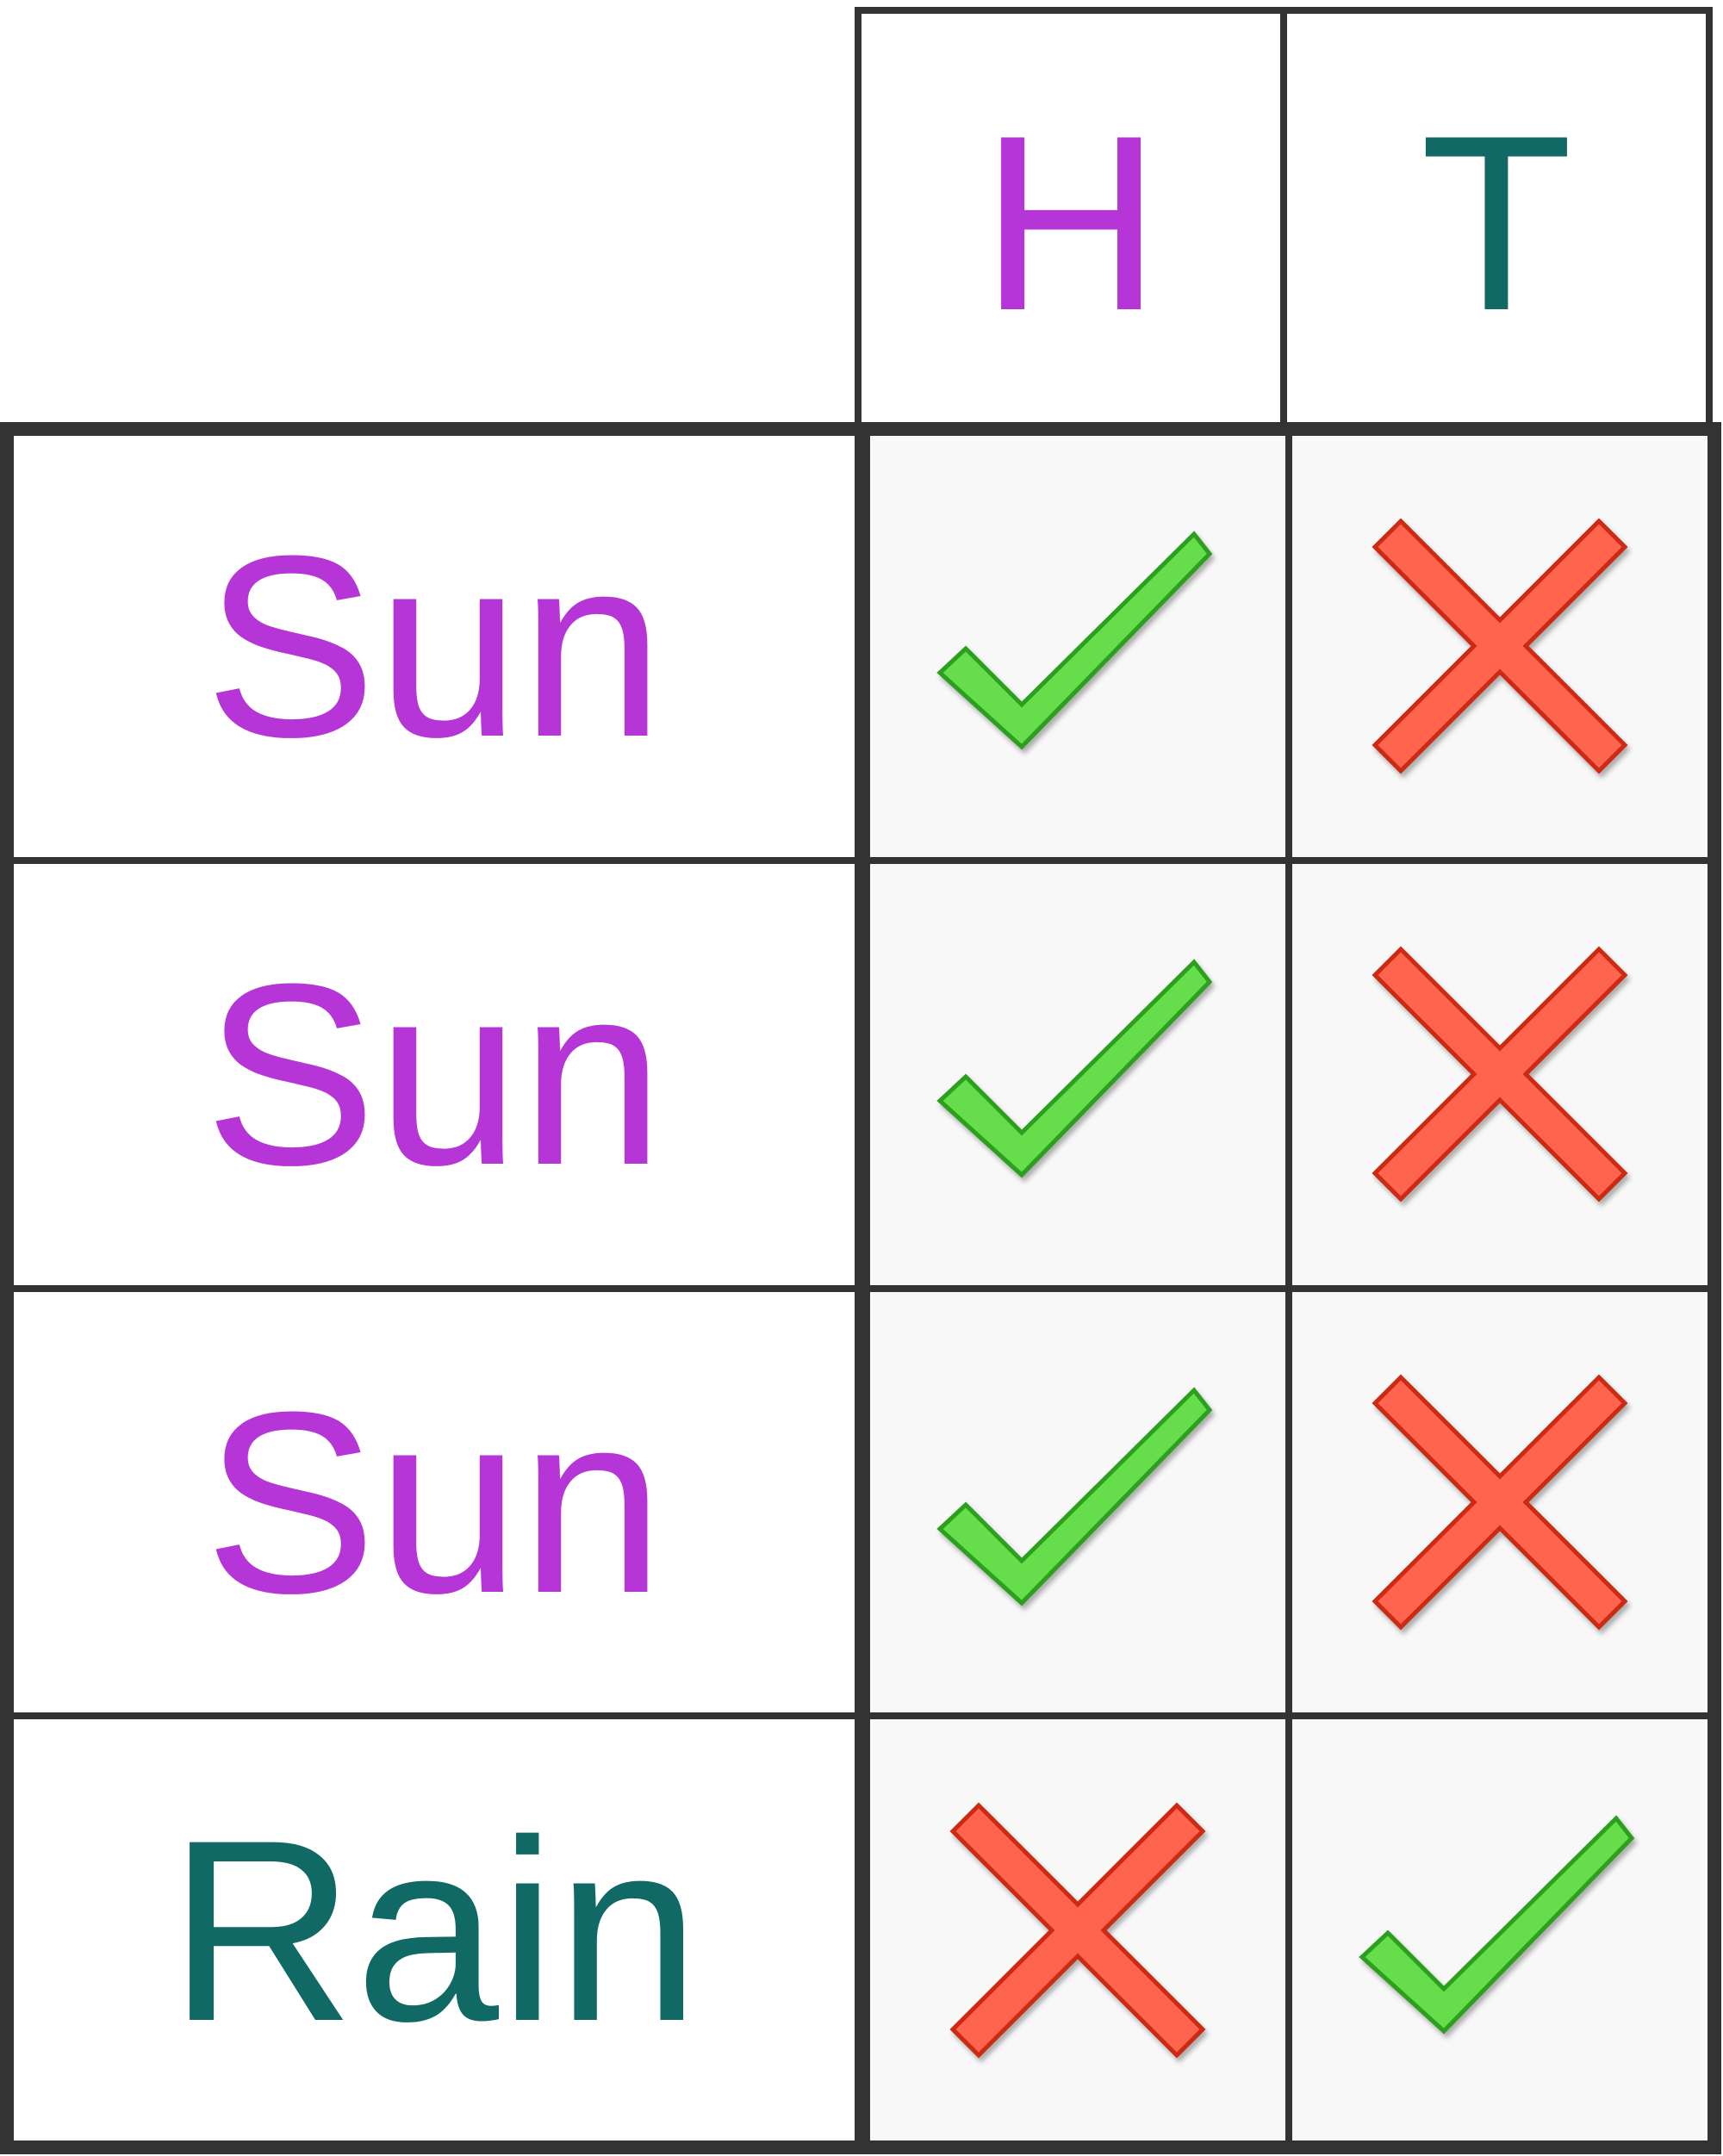  I want to click on column-header-row: H T, so click(1284, 216).